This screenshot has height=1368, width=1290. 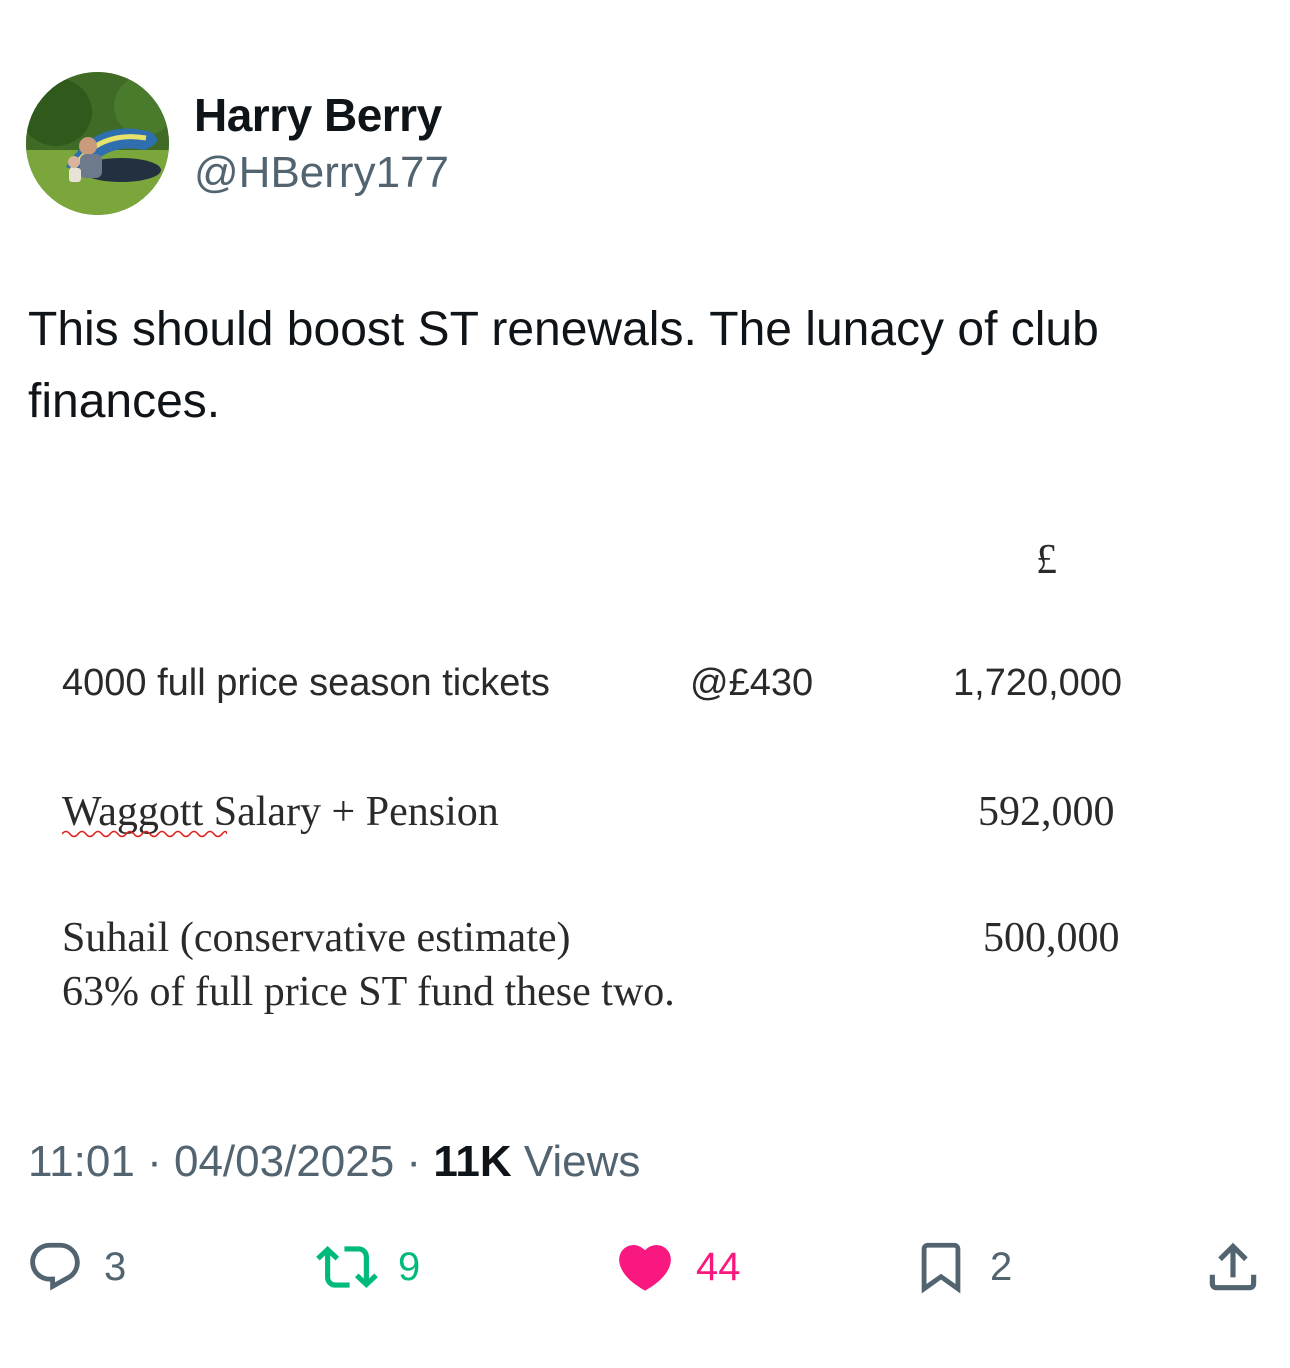 What do you see at coordinates (55, 1266) in the screenshot?
I see `reply-icon` at bounding box center [55, 1266].